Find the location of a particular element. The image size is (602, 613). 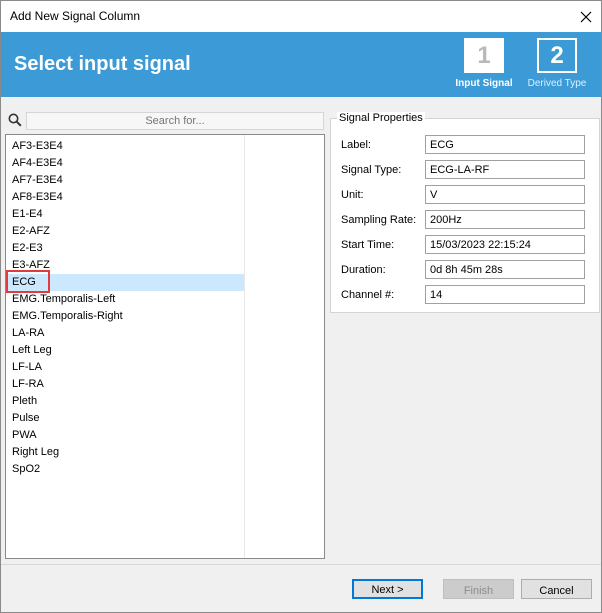

property-label: Channel #: is located at coordinates (368, 295).